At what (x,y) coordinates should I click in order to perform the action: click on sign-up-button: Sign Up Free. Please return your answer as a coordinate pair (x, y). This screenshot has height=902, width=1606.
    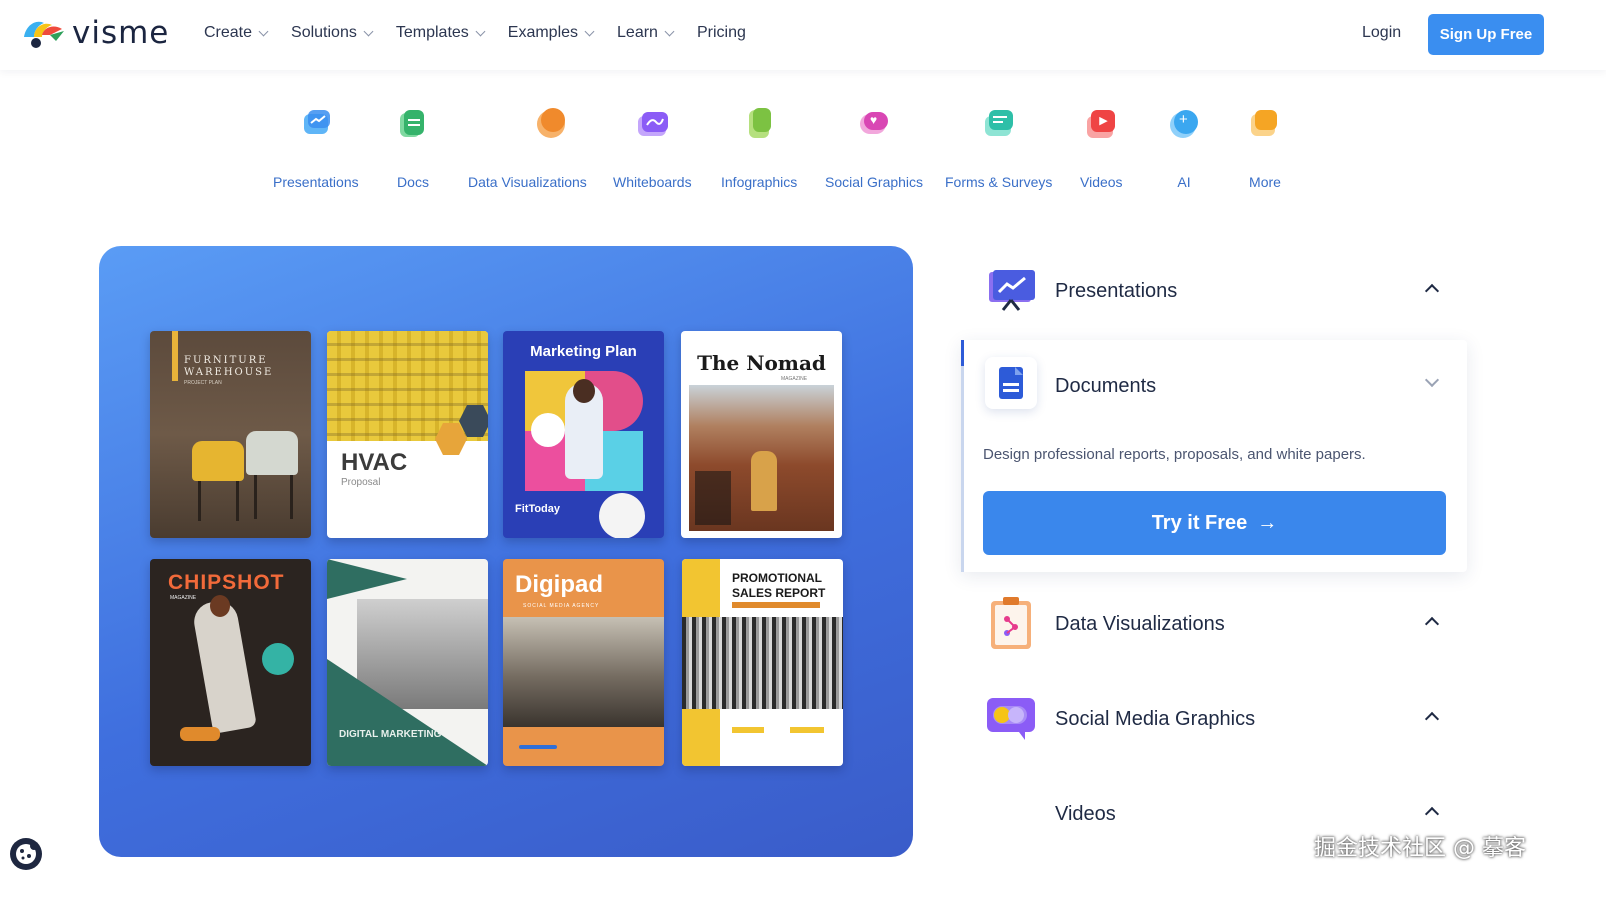
    Looking at the image, I should click on (1486, 34).